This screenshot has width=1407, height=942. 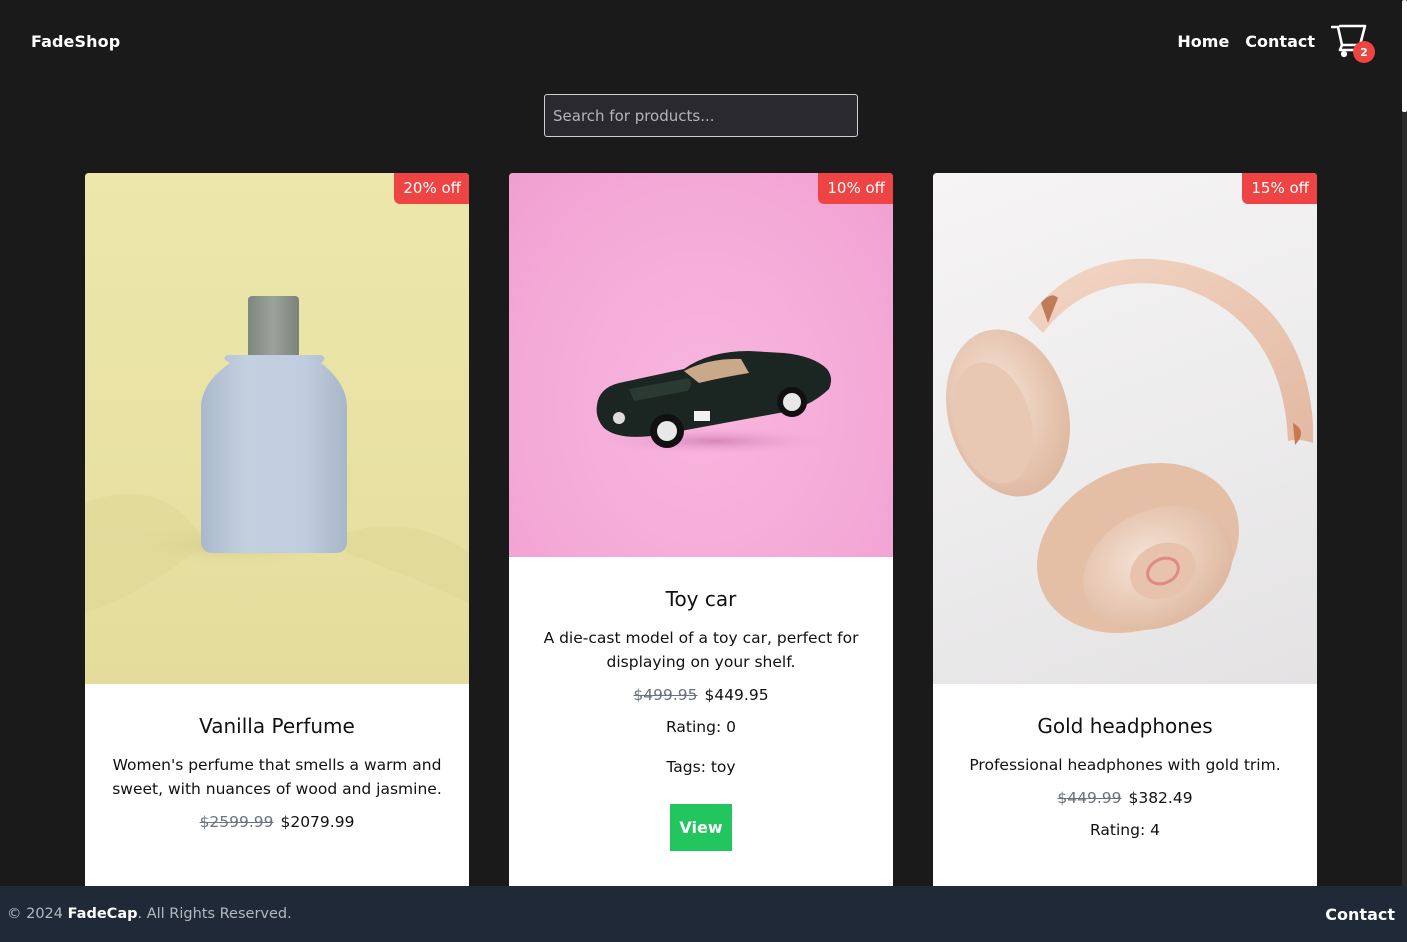 I want to click on product-tags: Tags: toy, so click(x=701, y=767).